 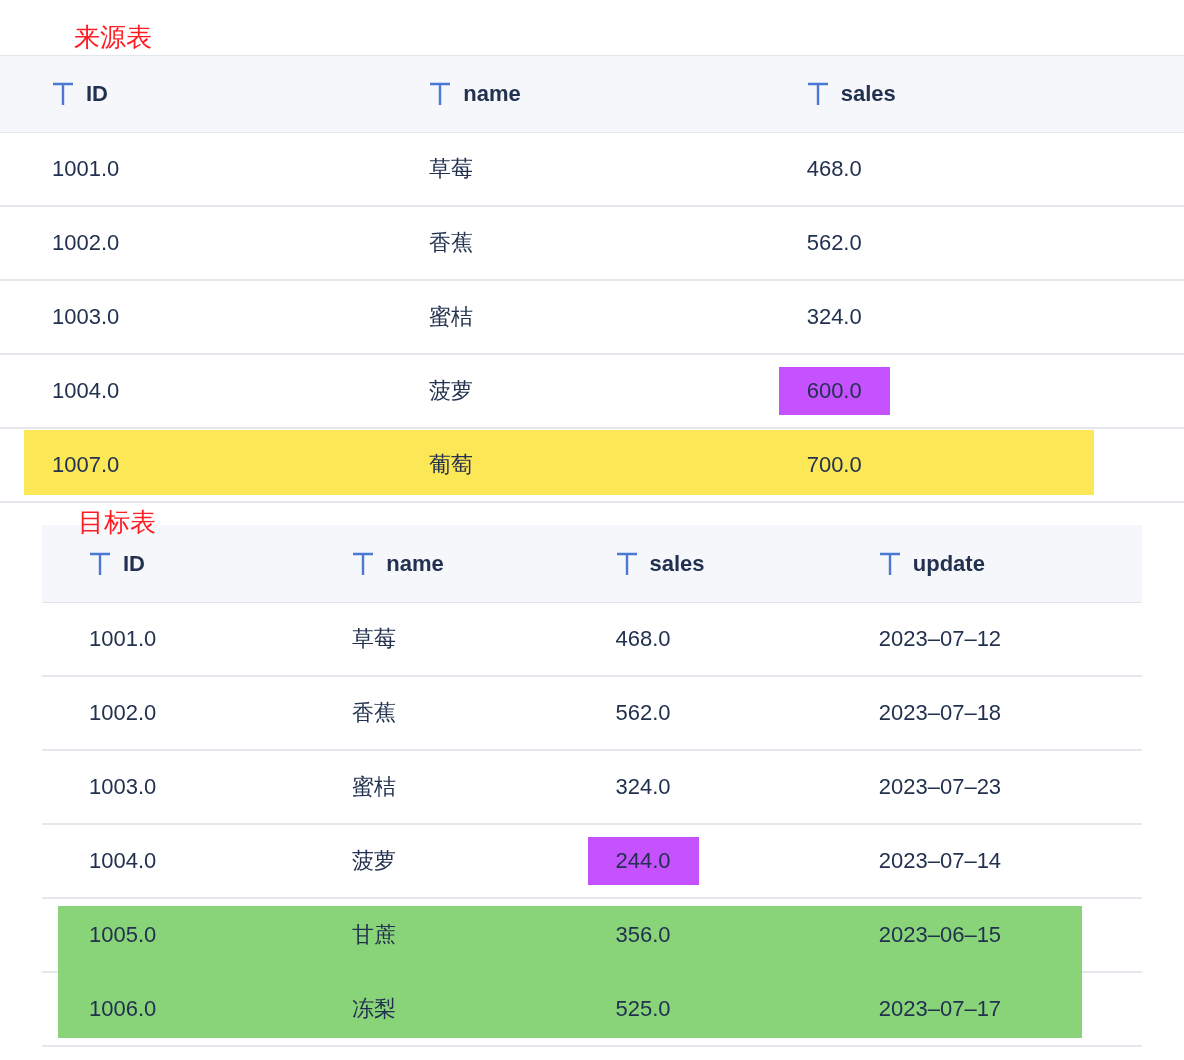 I want to click on table-cell: 2023–06–15, so click(x=940, y=935).